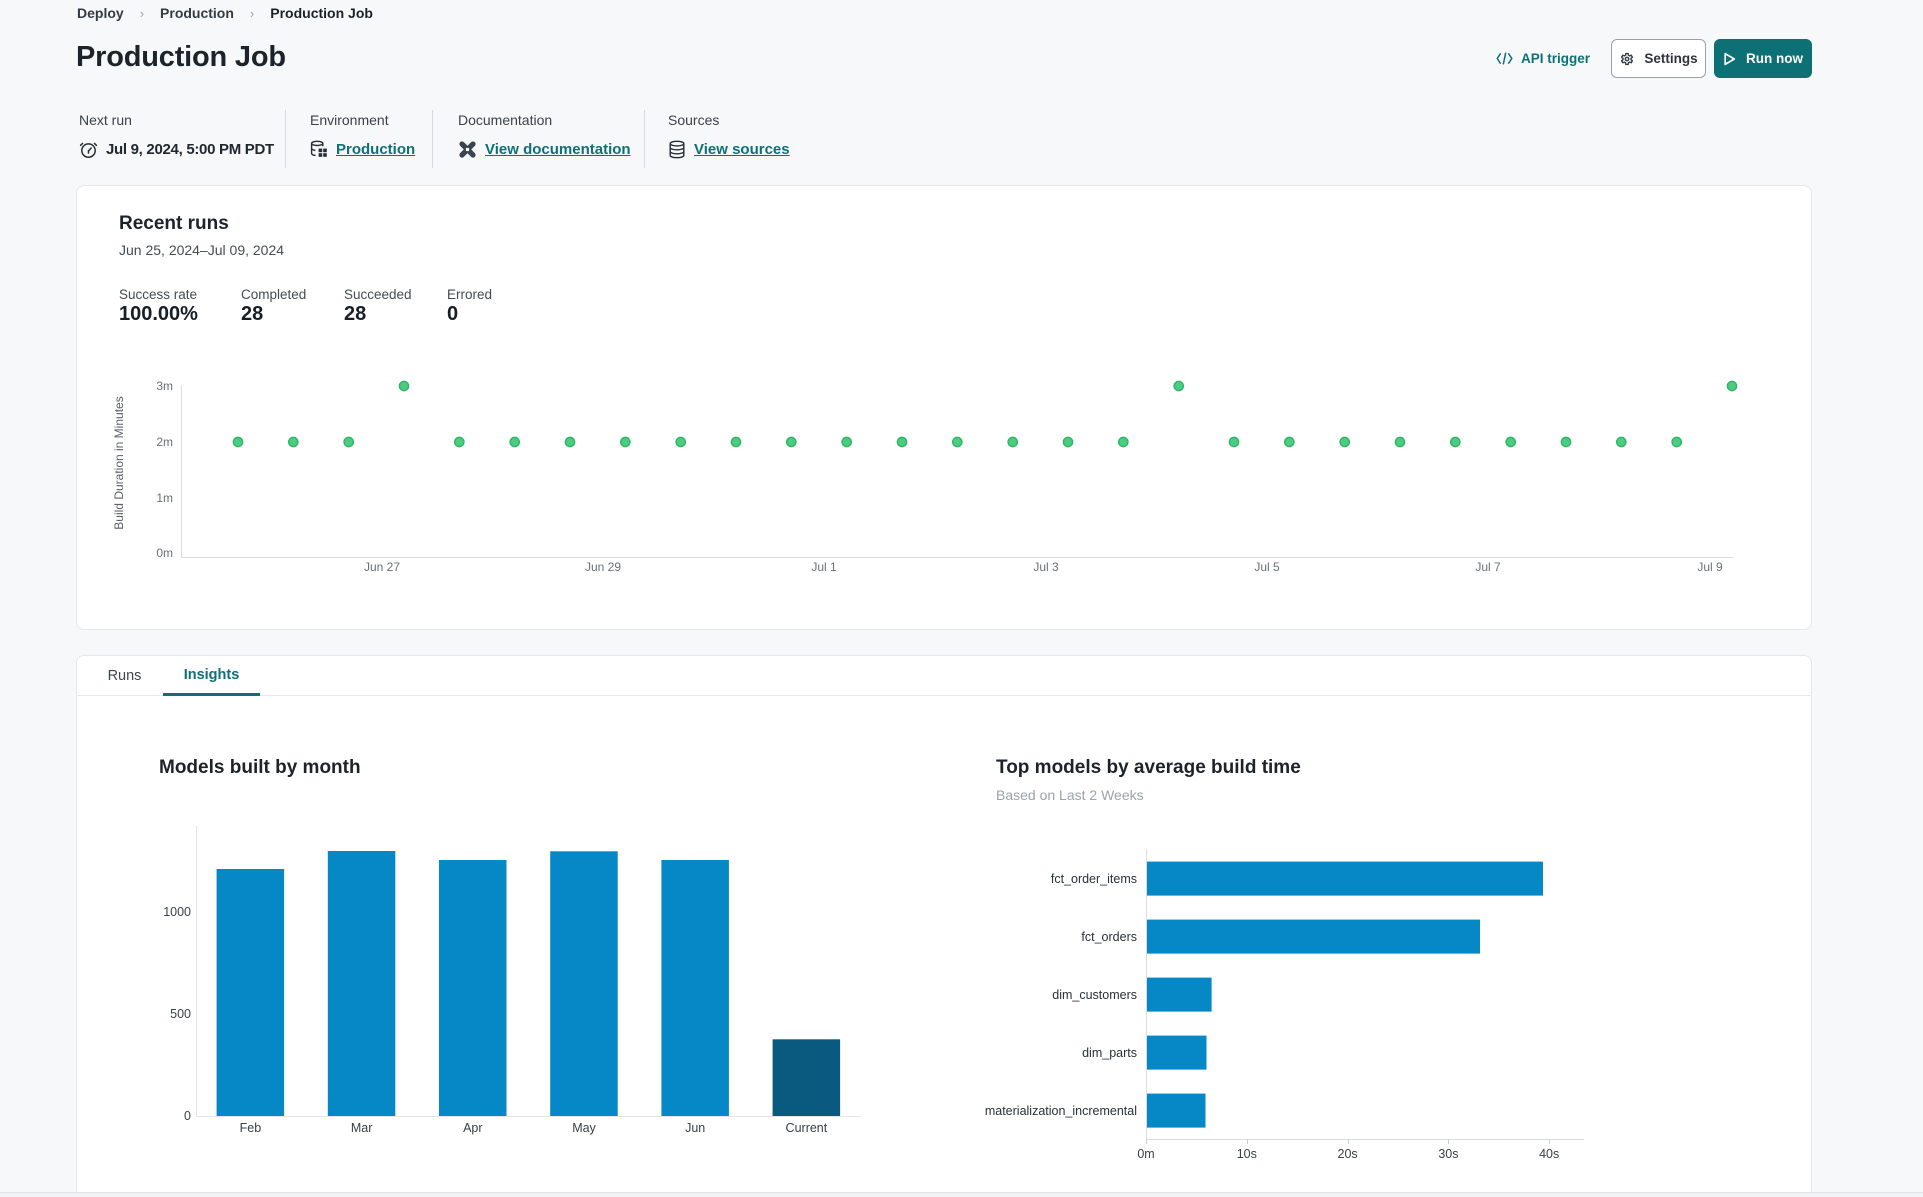 The image size is (1923, 1197). Describe the element at coordinates (164, 386) in the screenshot. I see `svg-text: 3m` at that location.